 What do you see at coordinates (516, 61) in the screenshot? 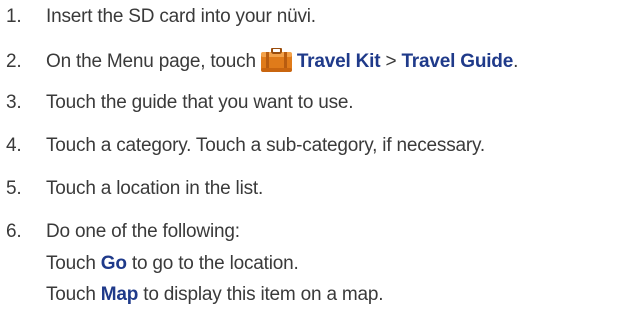
I see `step-text-end: .` at bounding box center [516, 61].